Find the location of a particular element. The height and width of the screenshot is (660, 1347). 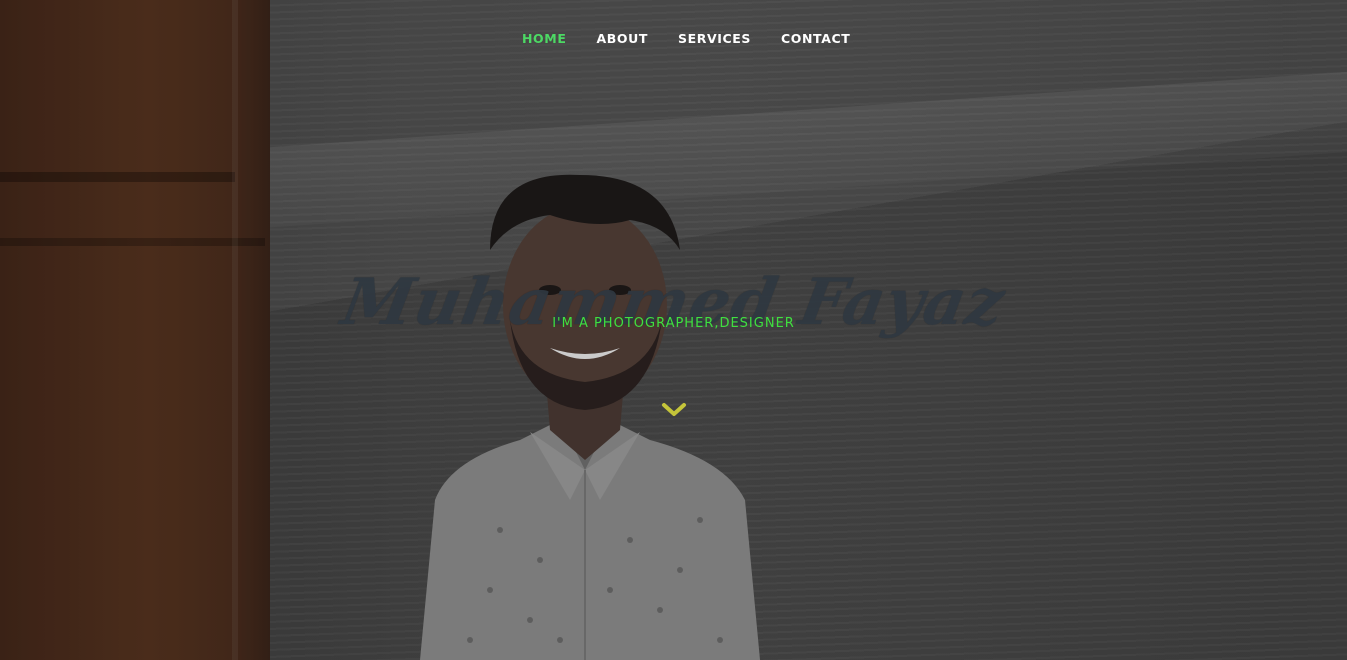

nav-link-home: HOME is located at coordinates (544, 38).